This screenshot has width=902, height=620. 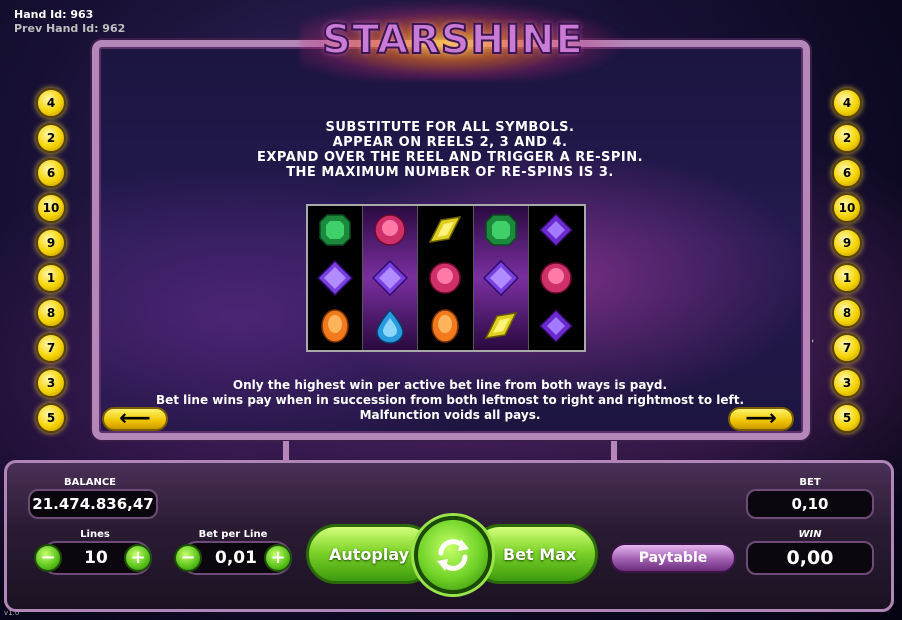 I want to click on balance-label: BALANCE, so click(x=89, y=482).